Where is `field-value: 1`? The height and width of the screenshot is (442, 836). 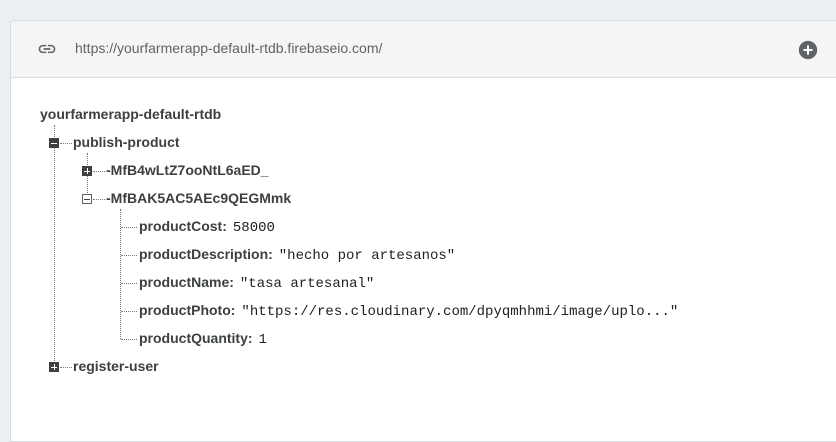
field-value: 1 is located at coordinates (263, 340).